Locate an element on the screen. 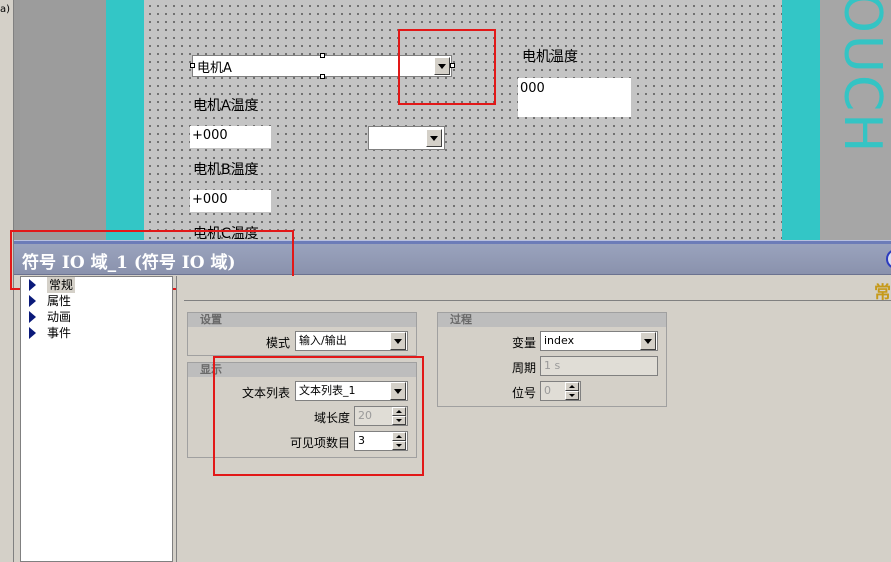 The image size is (891, 562). variable-dropdown: index is located at coordinates (599, 341).